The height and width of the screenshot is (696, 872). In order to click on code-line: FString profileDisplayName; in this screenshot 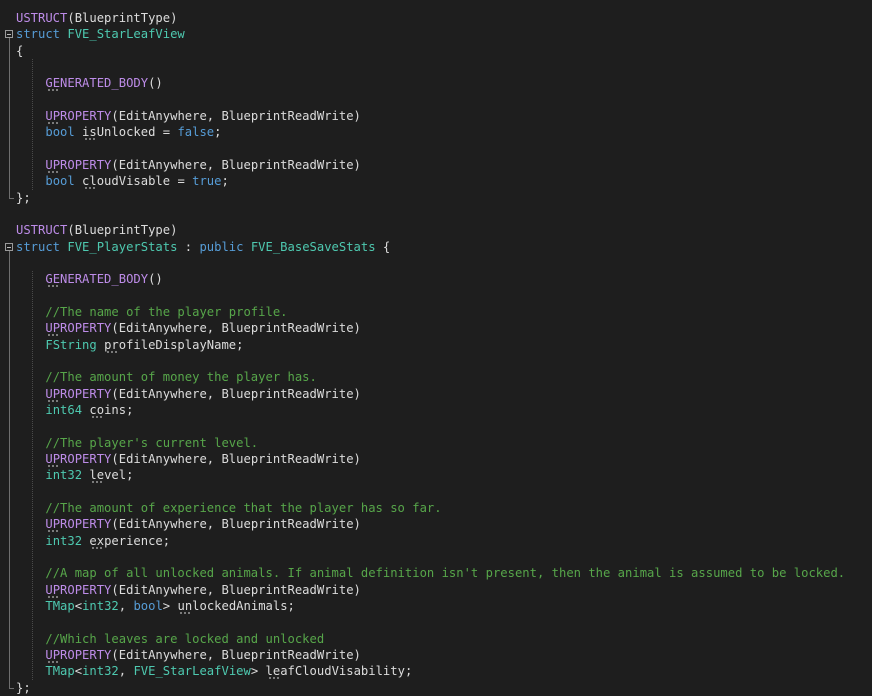, I will do `click(129, 345)`.